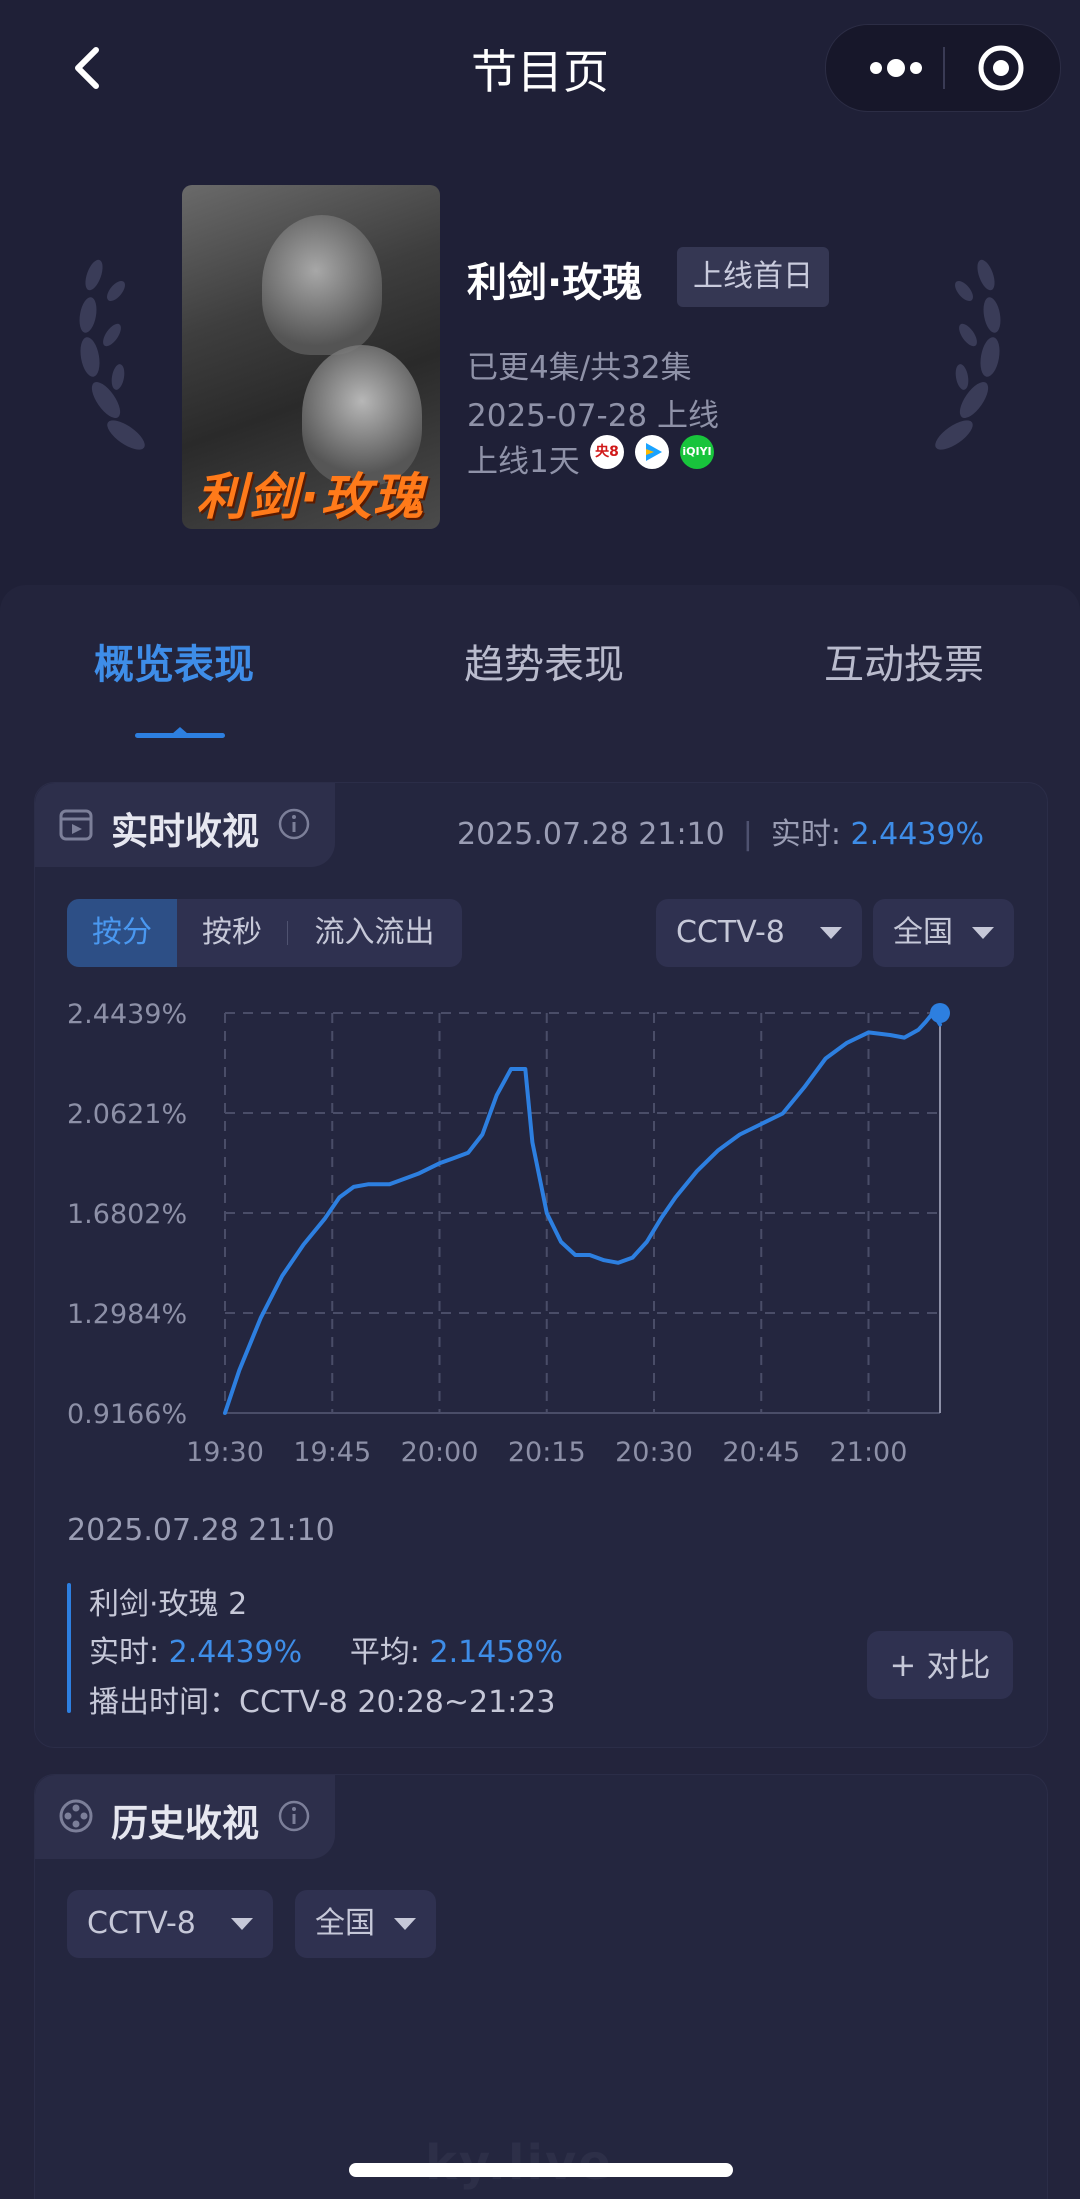 This screenshot has height=2199, width=1080. Describe the element at coordinates (540, 70) in the screenshot. I see `nav-header: 节目页` at that location.